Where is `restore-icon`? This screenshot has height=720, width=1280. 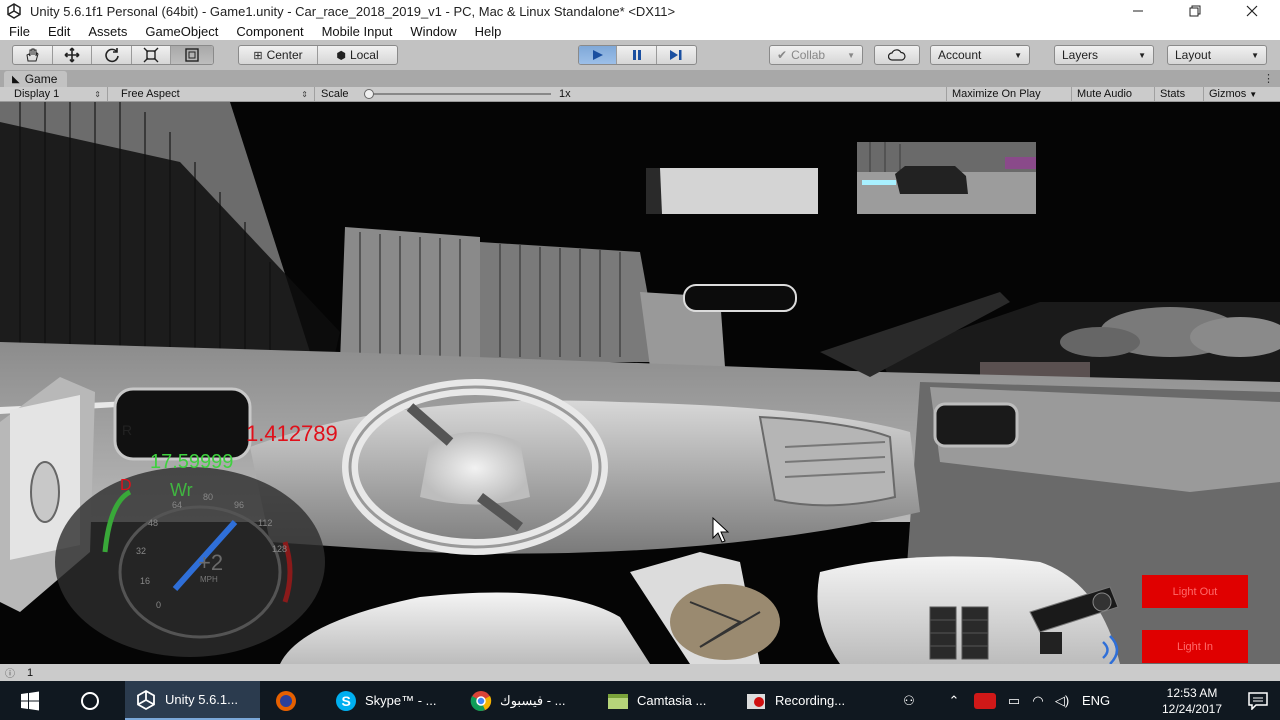 restore-icon is located at coordinates (1194, 11).